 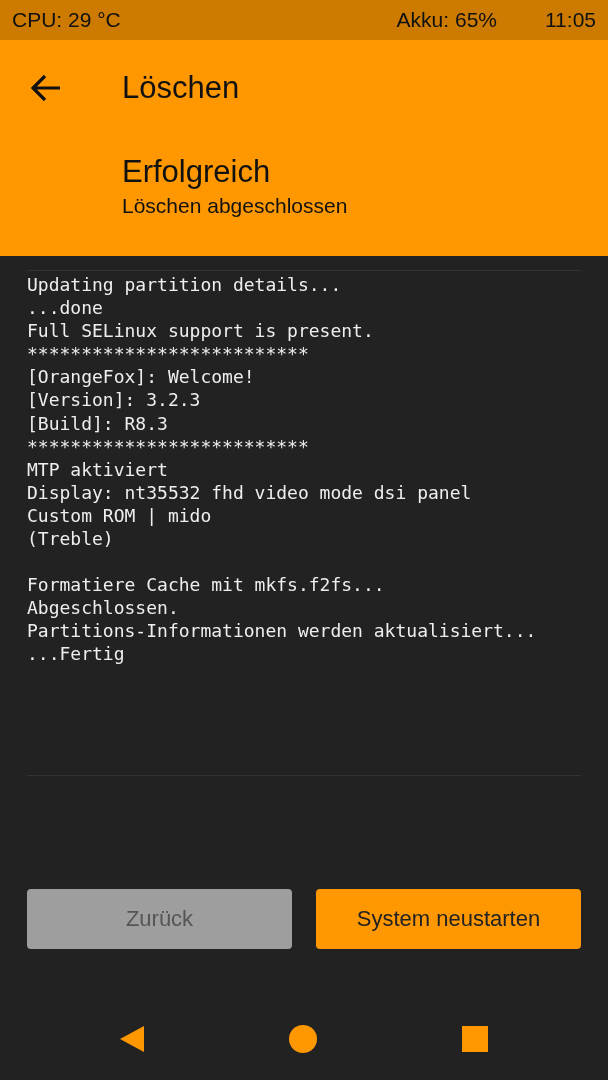 I want to click on log-line: (Treble), so click(x=71, y=539).